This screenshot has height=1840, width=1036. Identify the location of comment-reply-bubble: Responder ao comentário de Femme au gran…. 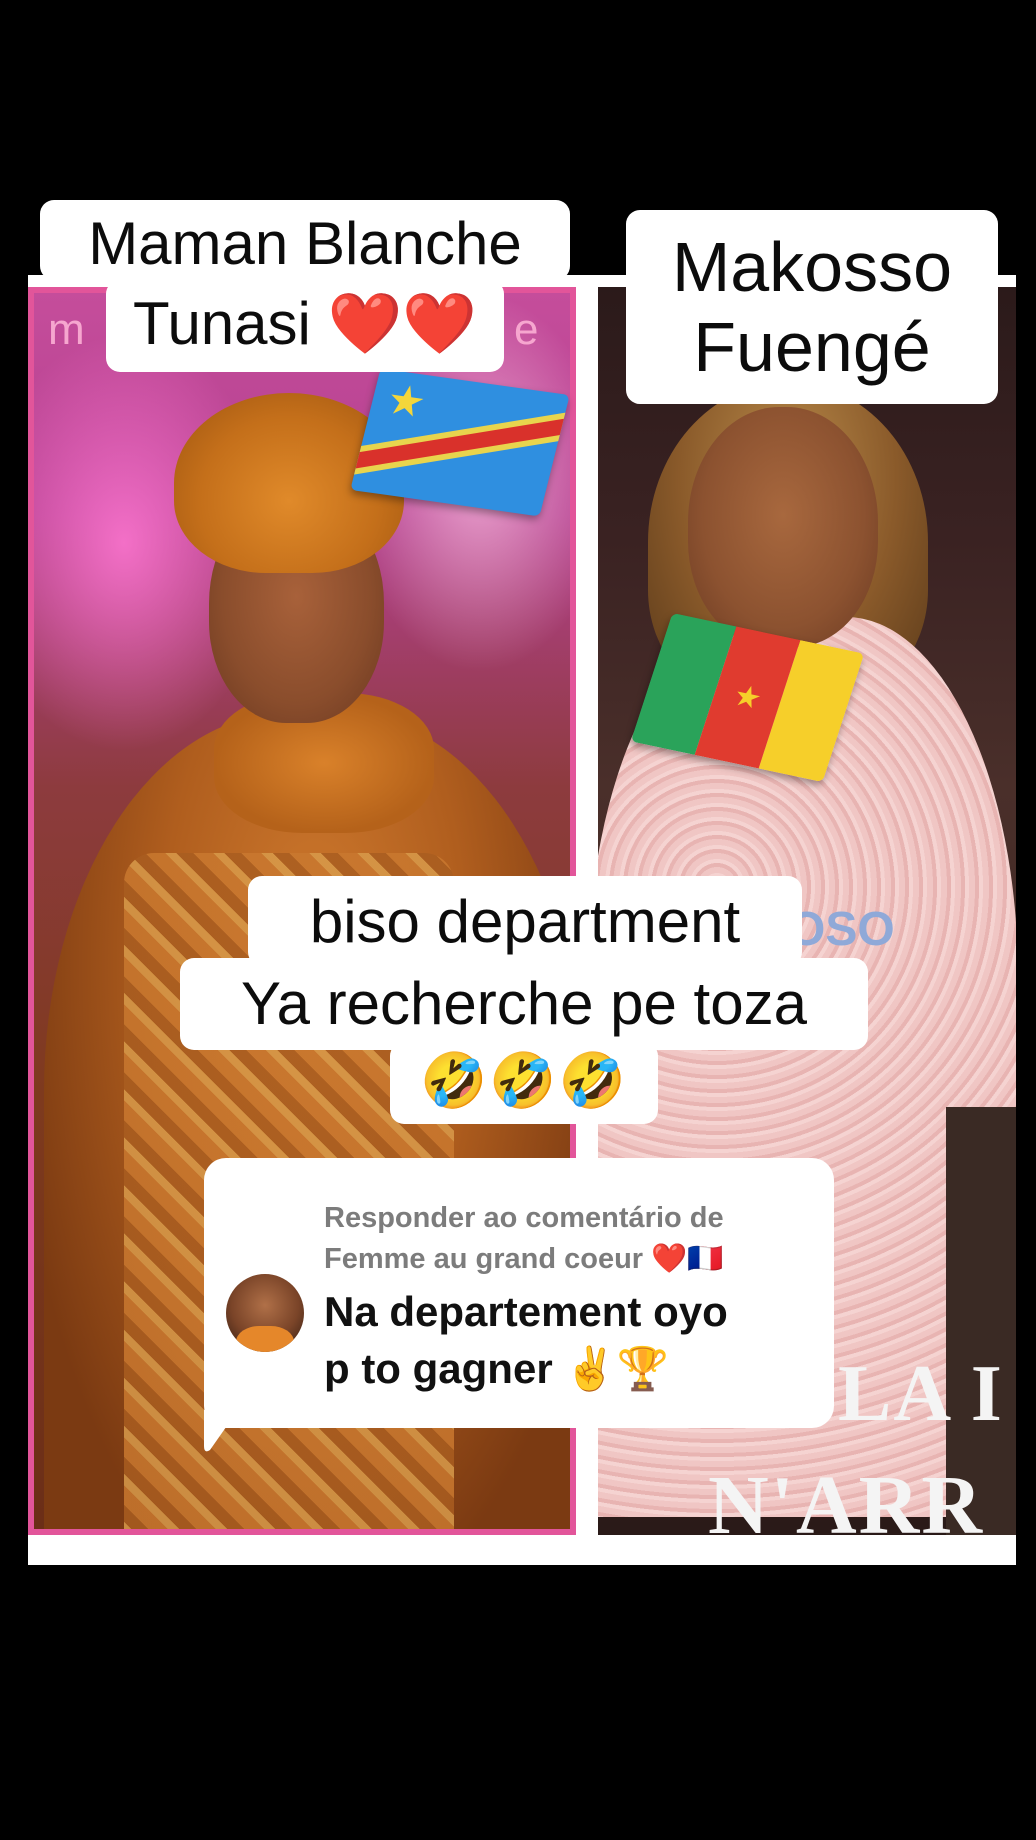
(519, 1293).